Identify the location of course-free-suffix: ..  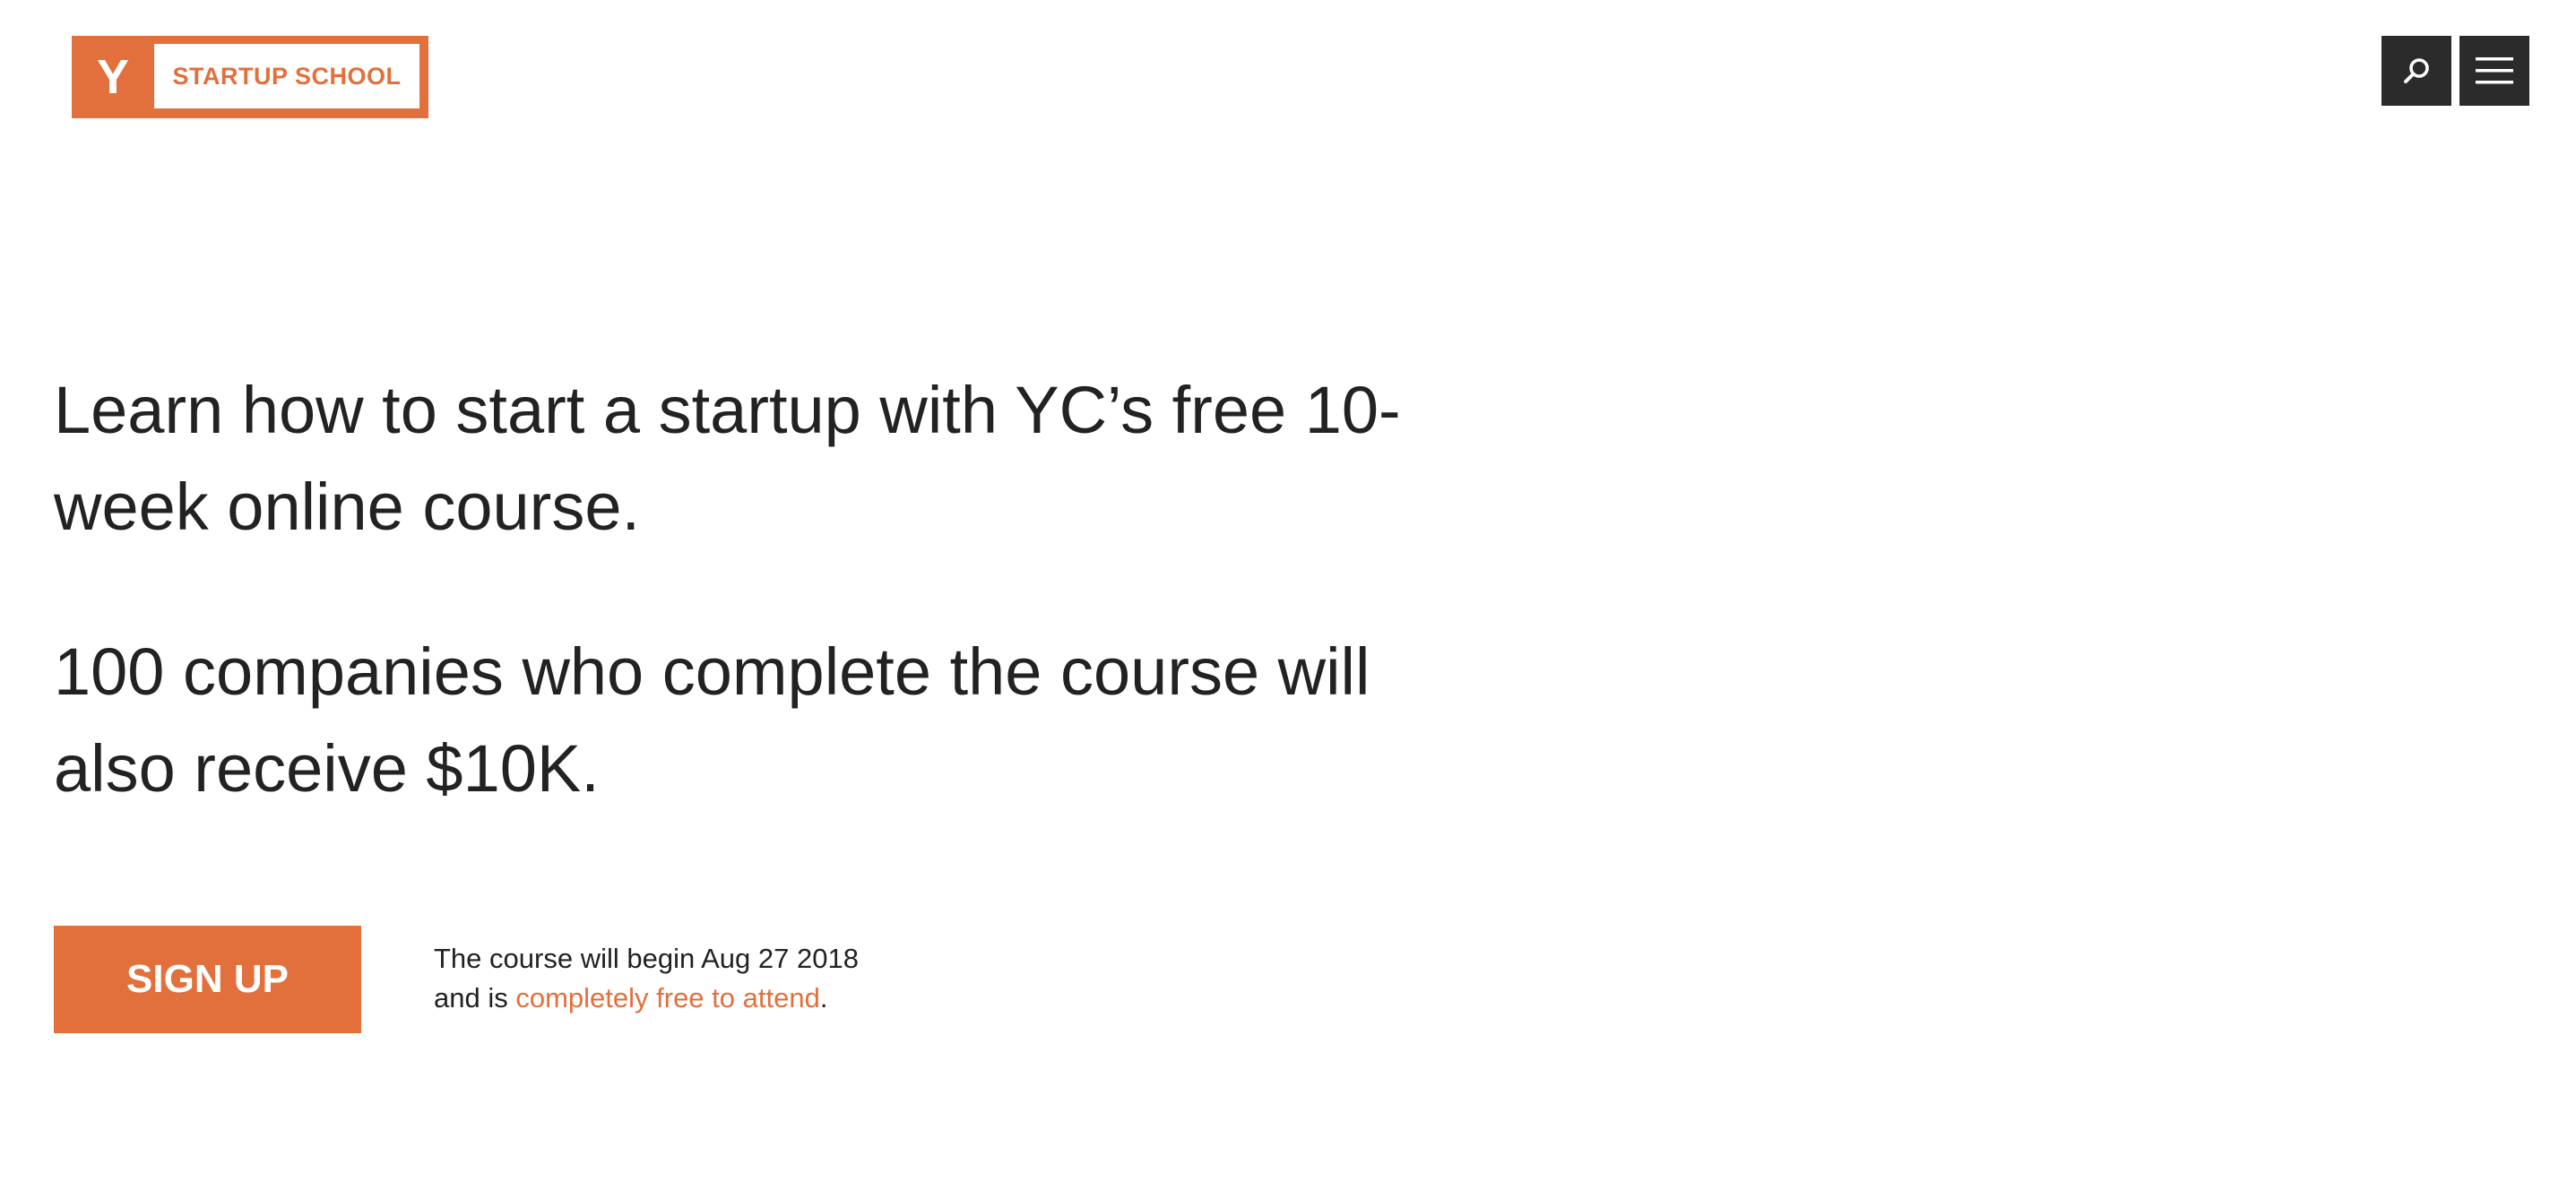
(823, 998).